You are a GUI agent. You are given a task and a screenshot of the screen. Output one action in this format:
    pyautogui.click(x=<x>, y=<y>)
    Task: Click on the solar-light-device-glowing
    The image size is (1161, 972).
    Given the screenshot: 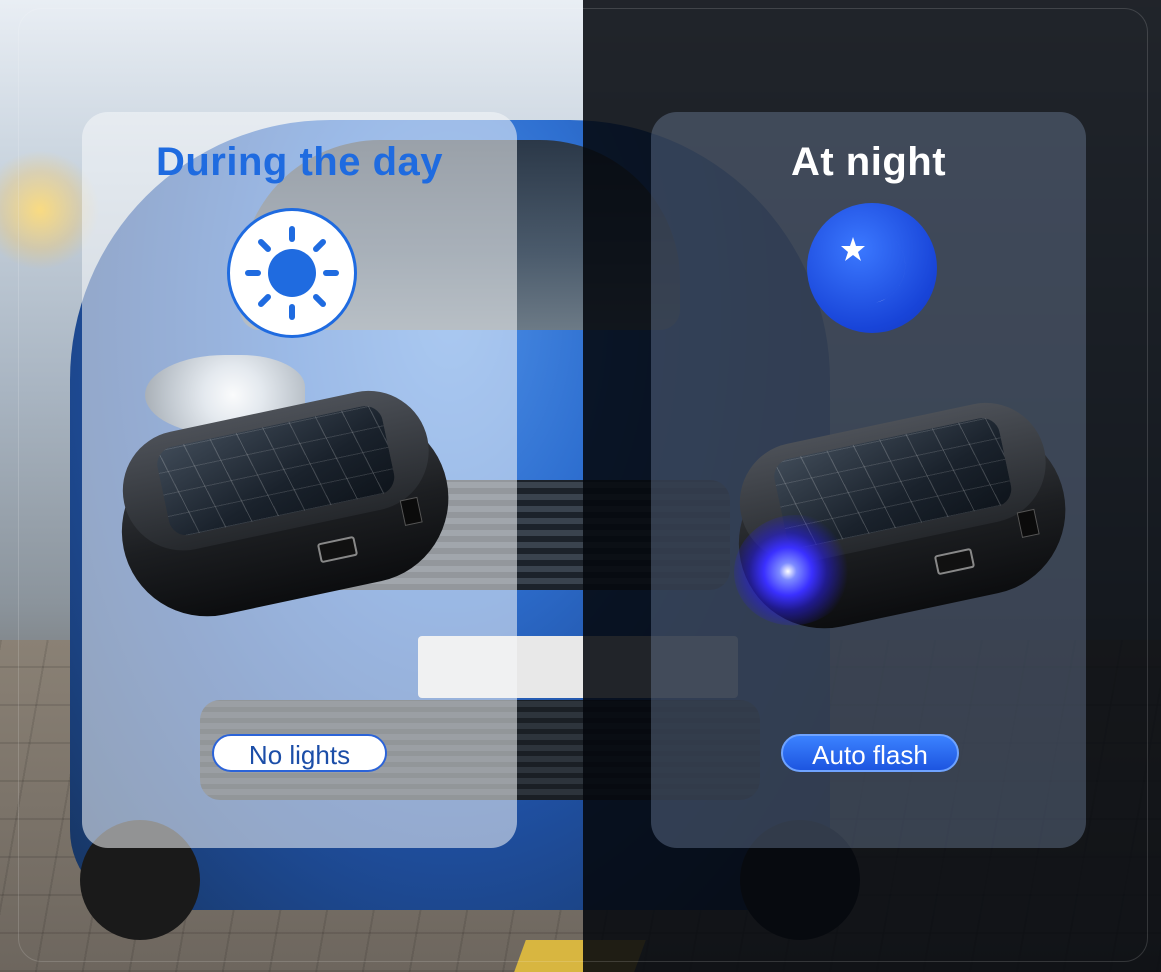 What is the action you would take?
    pyautogui.click(x=899, y=512)
    